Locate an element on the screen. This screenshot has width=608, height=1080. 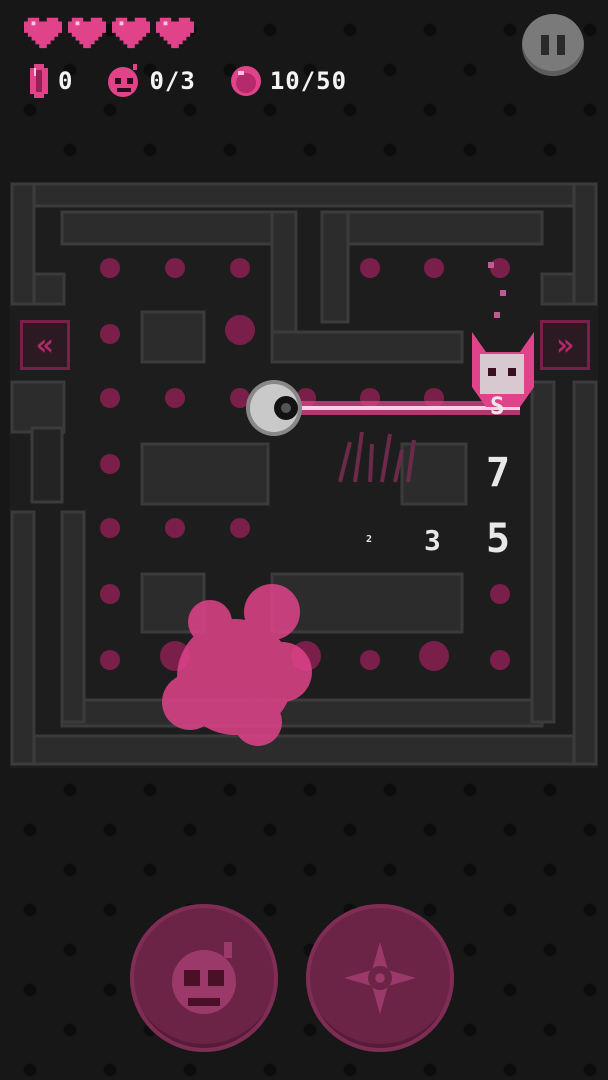
damage-number: S is located at coordinates (497, 406).